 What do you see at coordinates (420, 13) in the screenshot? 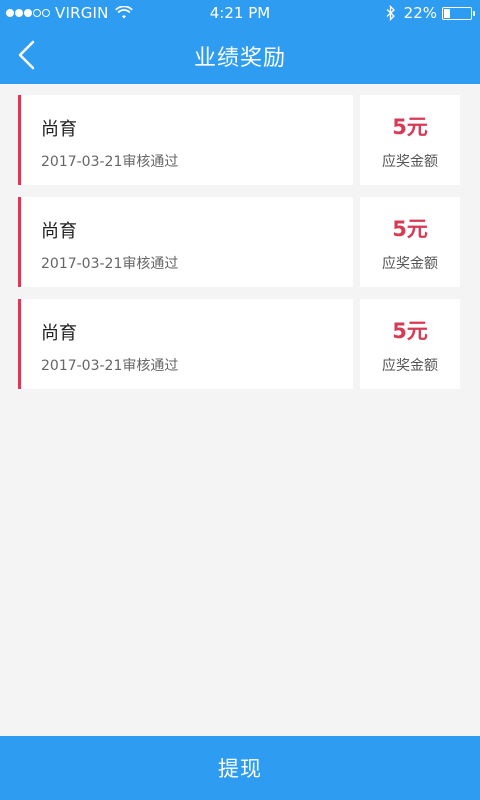
I see `battery-percent: 22%` at bounding box center [420, 13].